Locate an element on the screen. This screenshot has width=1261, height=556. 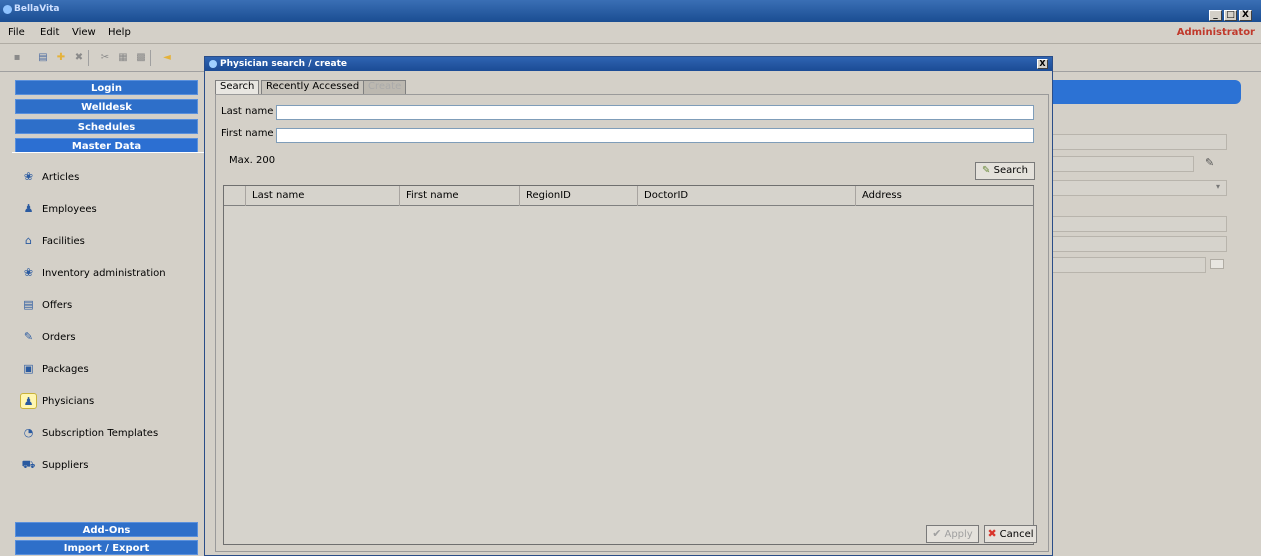
last-name-label: Last name is located at coordinates (247, 111).